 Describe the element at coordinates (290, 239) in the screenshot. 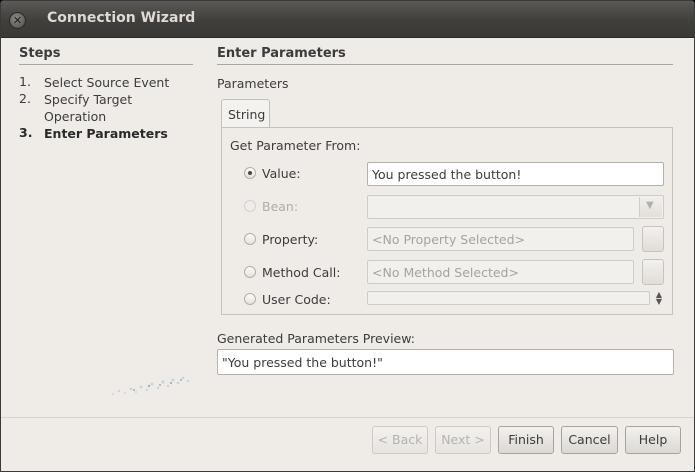

I see `property-label: Property:` at that location.